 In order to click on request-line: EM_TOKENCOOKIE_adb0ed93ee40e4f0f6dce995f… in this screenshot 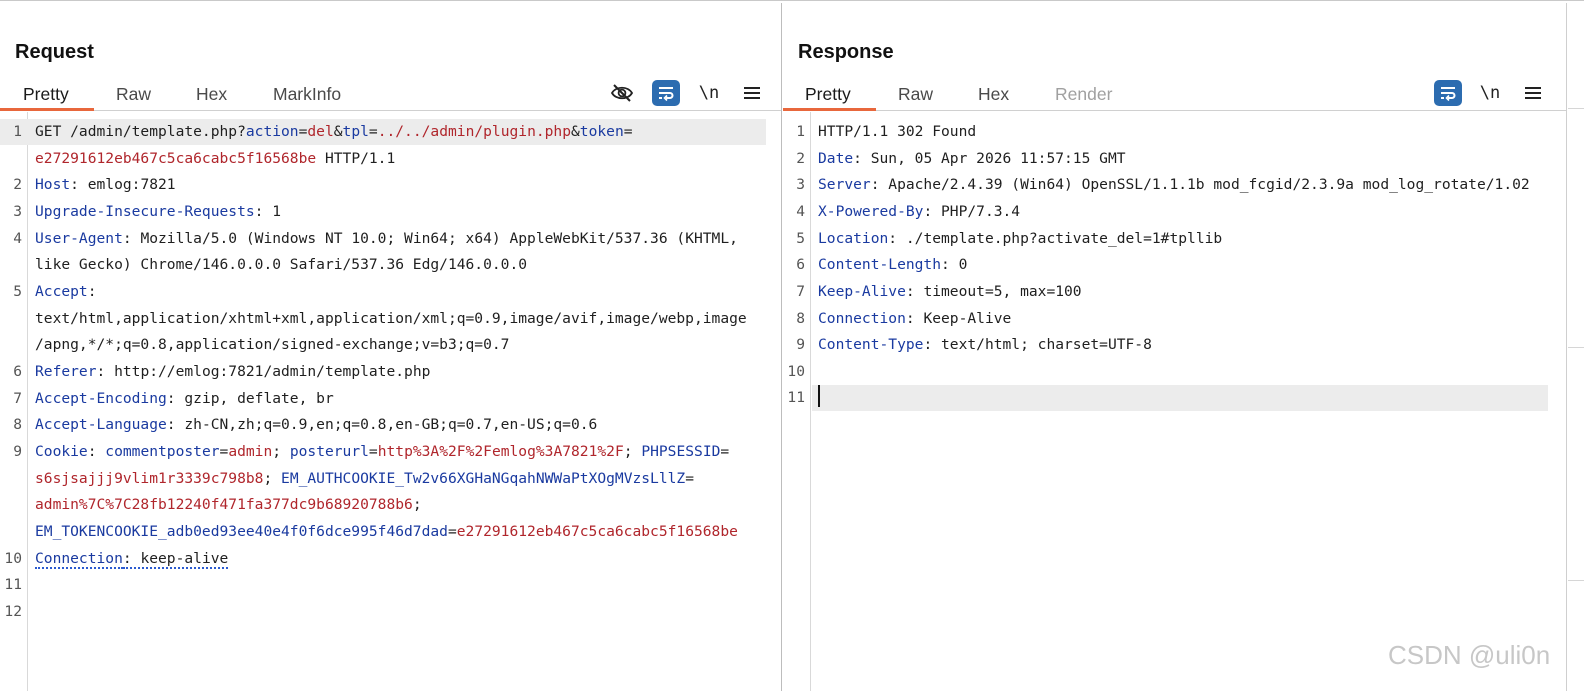, I will do `click(390, 532)`.